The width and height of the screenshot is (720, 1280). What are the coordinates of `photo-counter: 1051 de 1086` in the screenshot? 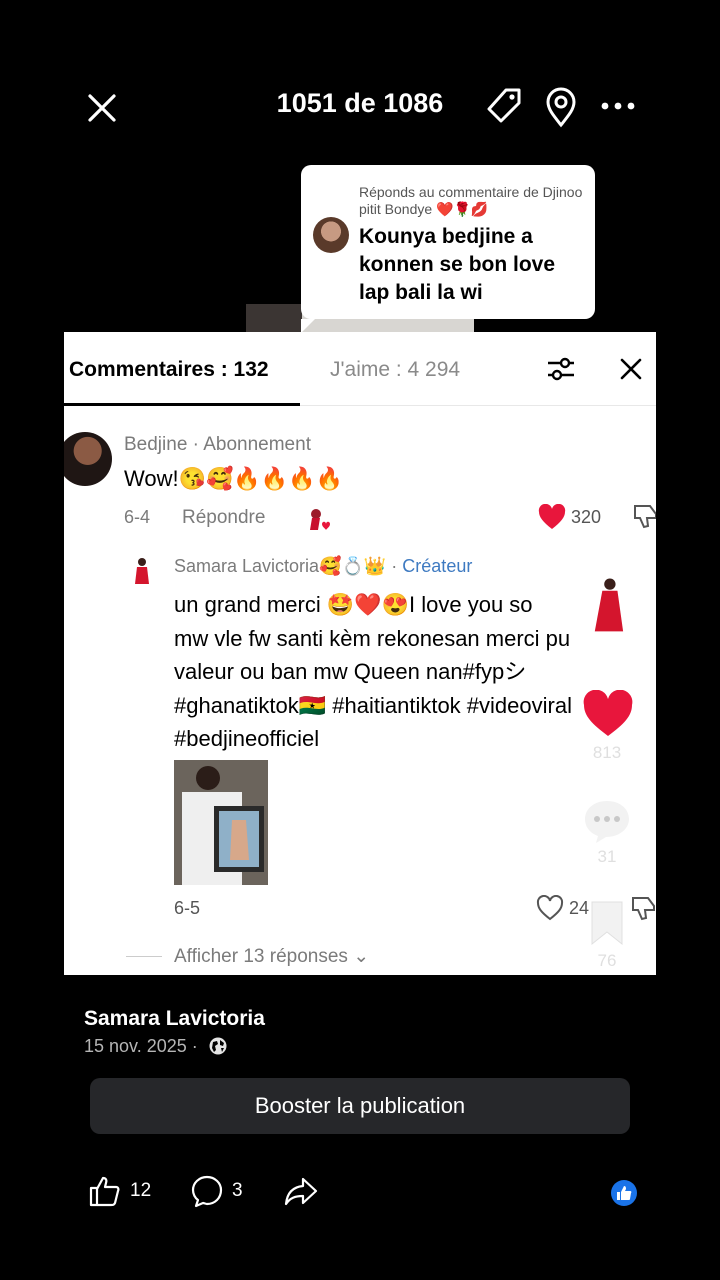 It's located at (360, 103).